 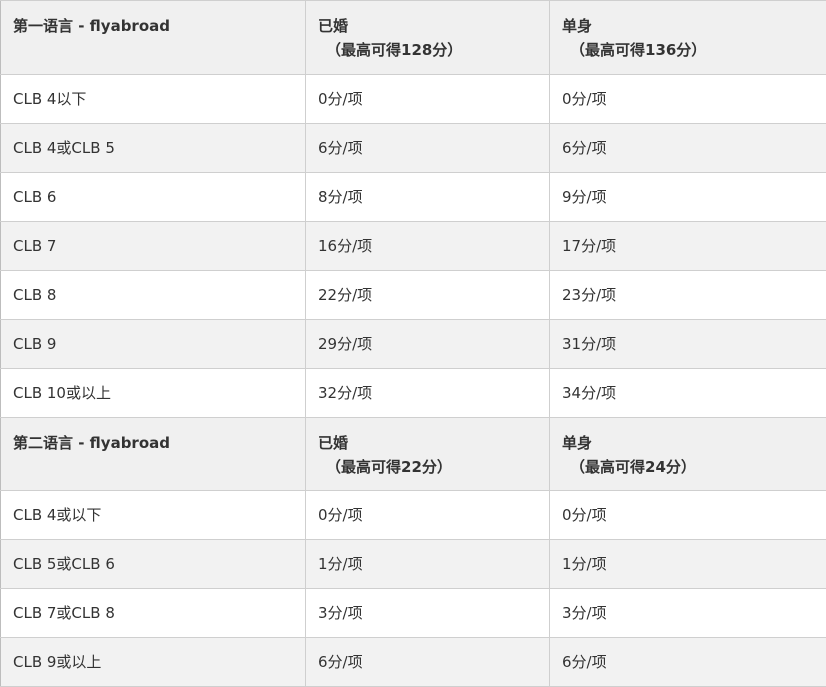 I want to click on married-points-cell: 32分/项, so click(x=427, y=393).